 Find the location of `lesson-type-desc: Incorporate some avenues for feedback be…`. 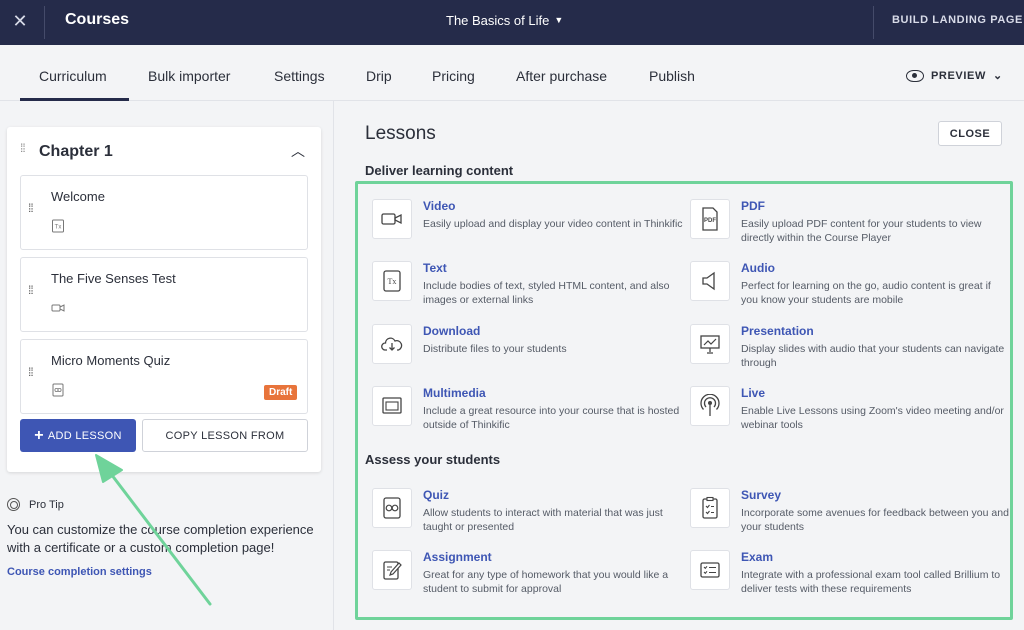

lesson-type-desc: Incorporate some avenues for feedback be… is located at coordinates (875, 520).